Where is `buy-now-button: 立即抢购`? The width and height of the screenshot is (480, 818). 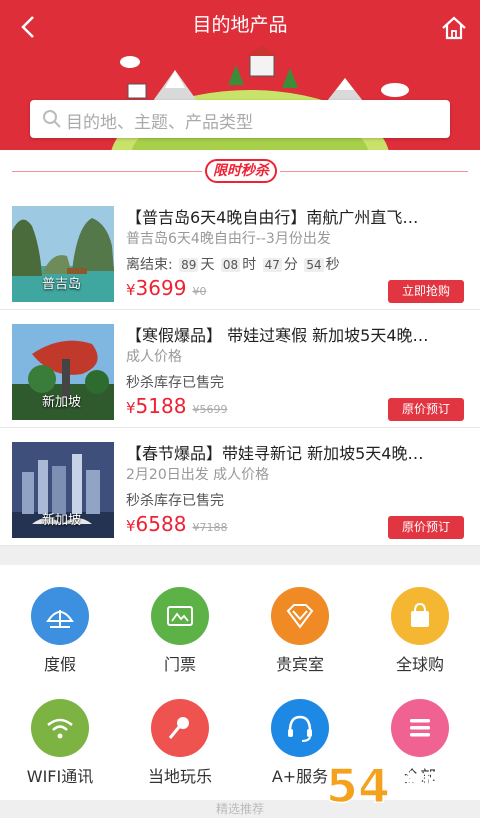
buy-now-button: 立即抢购 is located at coordinates (426, 291).